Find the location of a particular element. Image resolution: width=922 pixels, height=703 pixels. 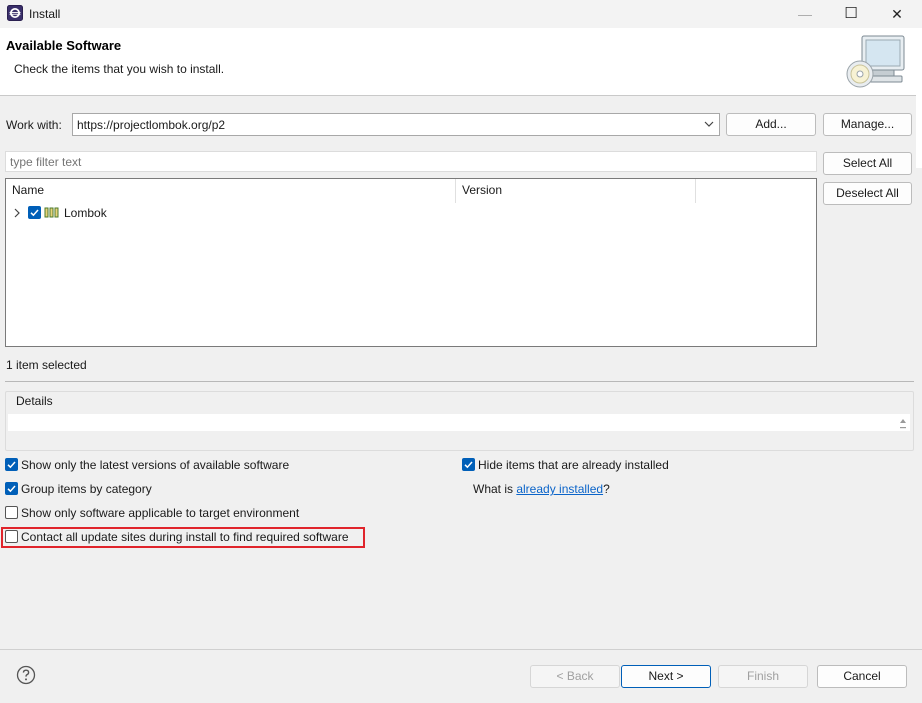

what-is-installed-text: What is already installed? is located at coordinates (541, 489).